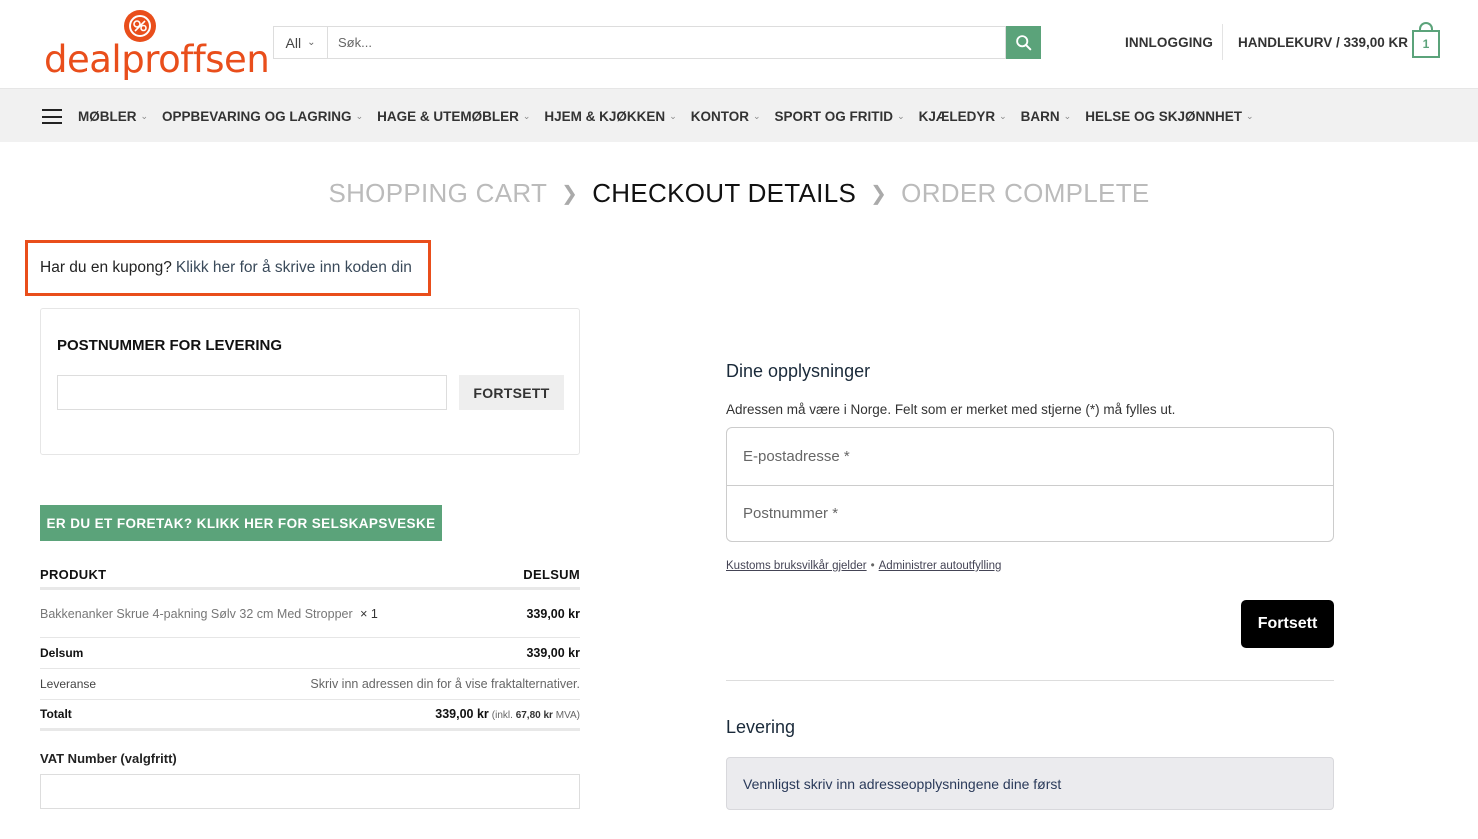 Image resolution: width=1478 pixels, height=839 pixels. What do you see at coordinates (294, 268) in the screenshot?
I see `coupon-link: Klikk her for å skrive inn koden din` at bounding box center [294, 268].